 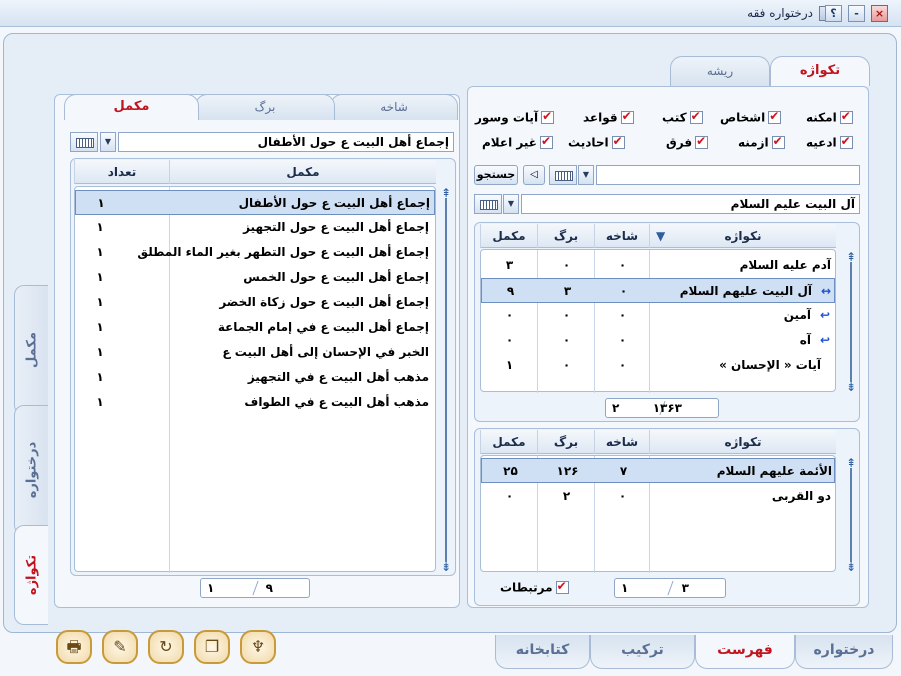 What do you see at coordinates (255, 588) in the screenshot?
I see `left-pager: ۱ ۹` at bounding box center [255, 588].